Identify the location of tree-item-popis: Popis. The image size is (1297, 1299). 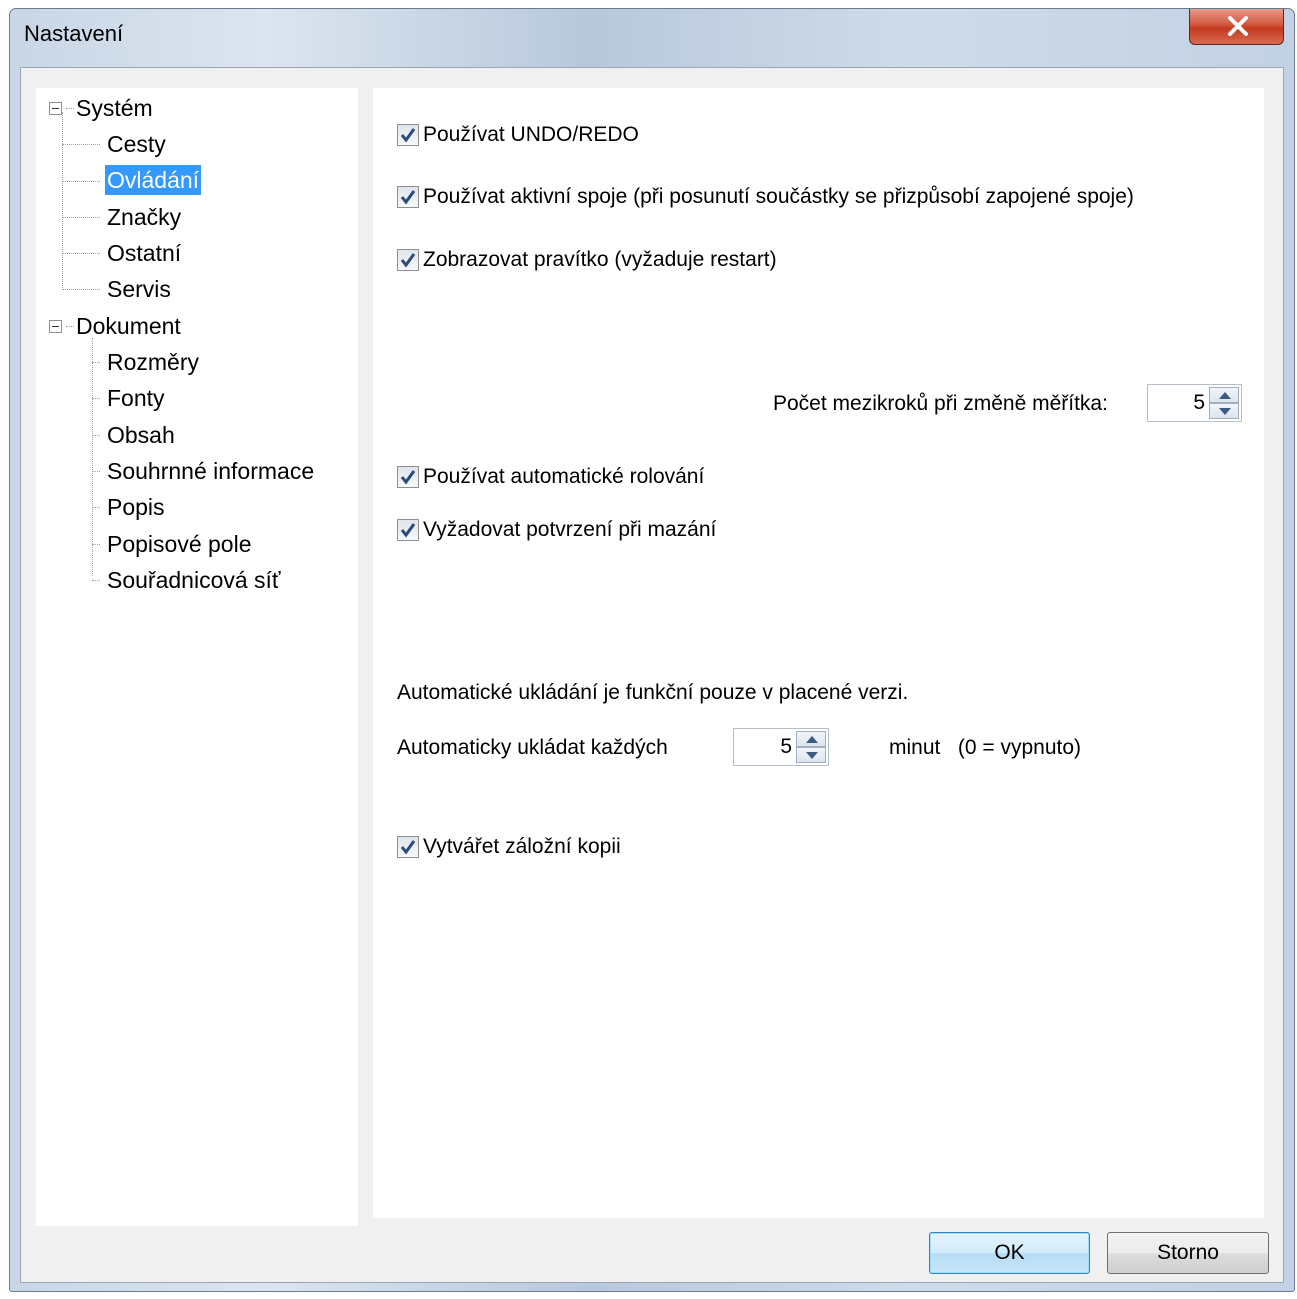
(136, 507).